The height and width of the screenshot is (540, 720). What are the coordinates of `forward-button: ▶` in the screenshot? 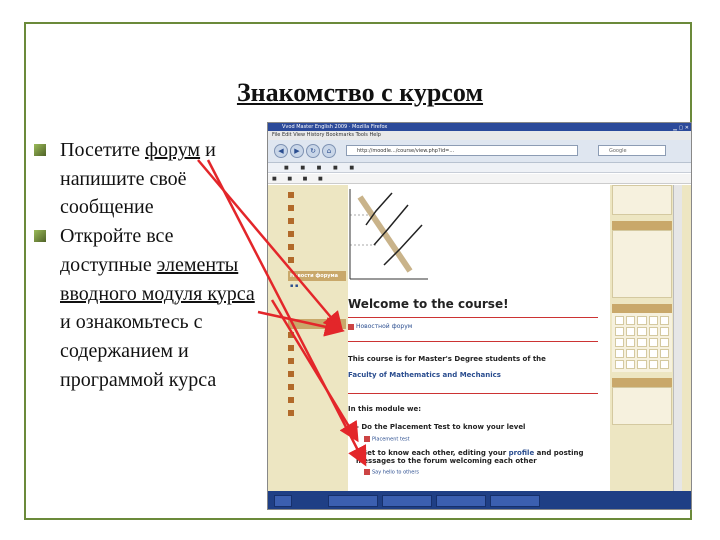 It's located at (297, 151).